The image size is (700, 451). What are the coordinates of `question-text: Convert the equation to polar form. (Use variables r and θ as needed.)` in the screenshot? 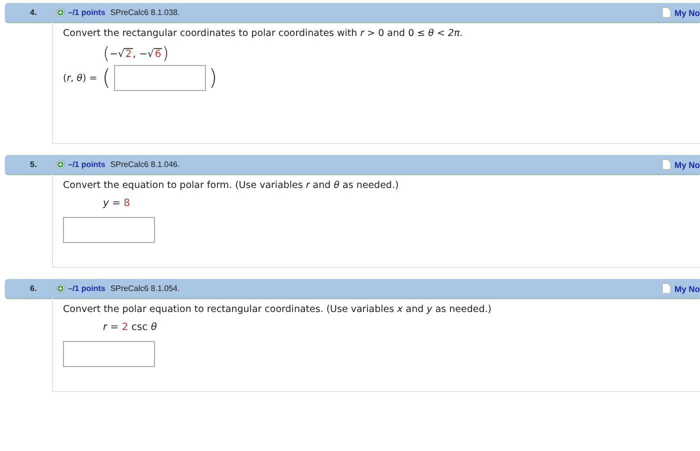 It's located at (231, 185).